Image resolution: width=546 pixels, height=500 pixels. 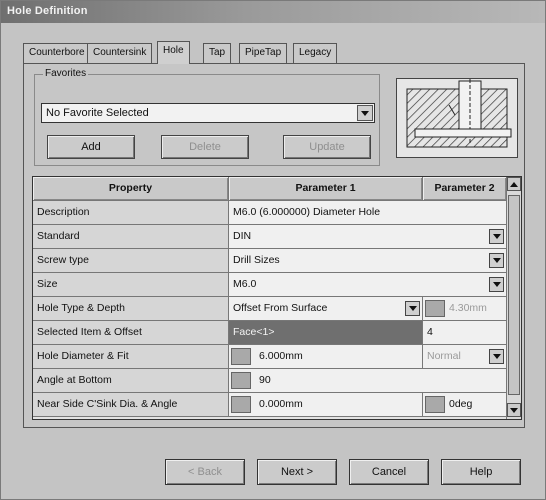 I want to click on table-row: Selected Item & Offset Face<1> 4, so click(x=270, y=333).